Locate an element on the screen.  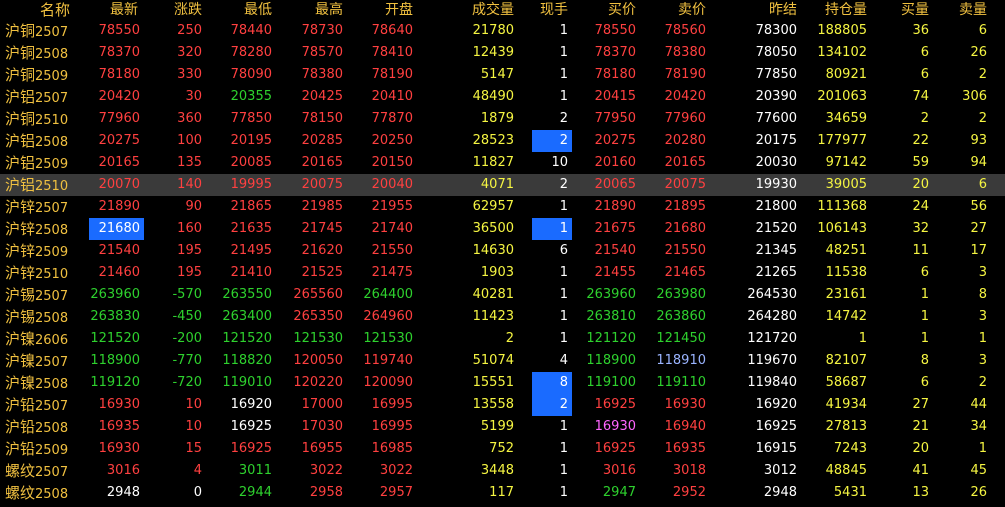
header-change: 涨跌 is located at coordinates (188, 10).